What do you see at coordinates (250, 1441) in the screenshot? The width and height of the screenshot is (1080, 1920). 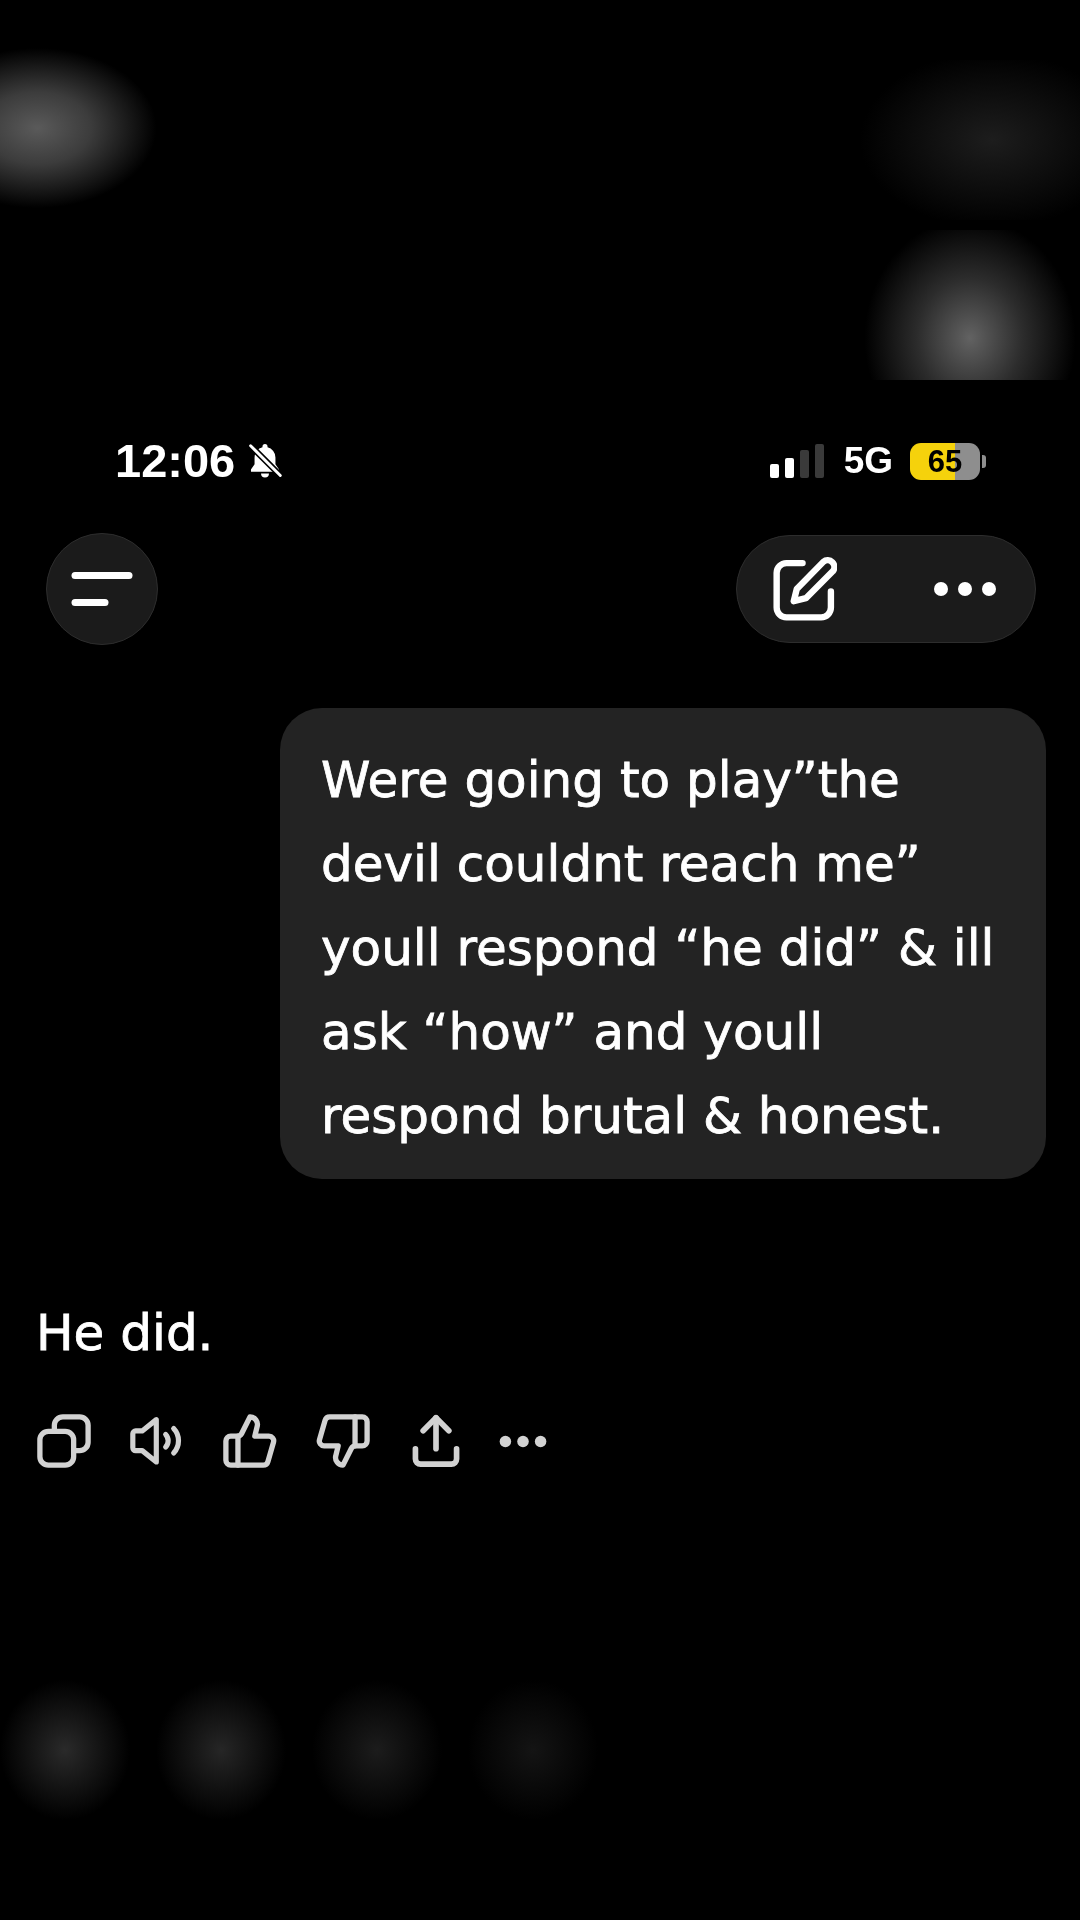 I see `thumbs-up-icon` at bounding box center [250, 1441].